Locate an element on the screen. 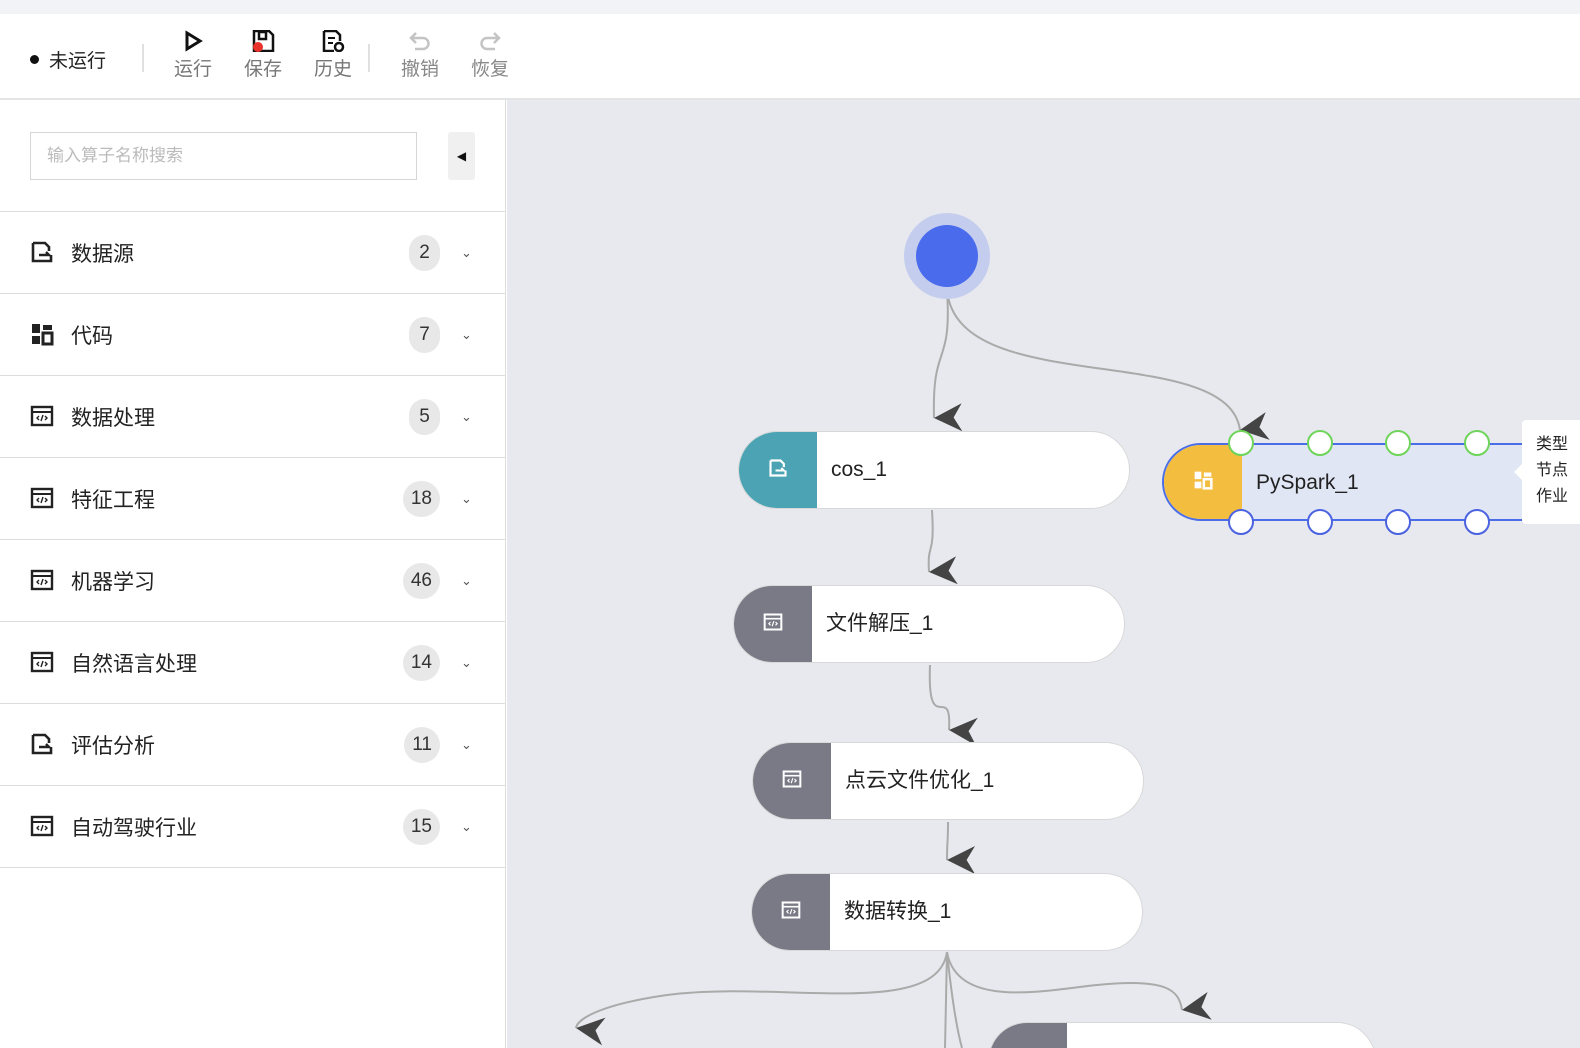 The width and height of the screenshot is (1580, 1048). save-icon is located at coordinates (263, 41).